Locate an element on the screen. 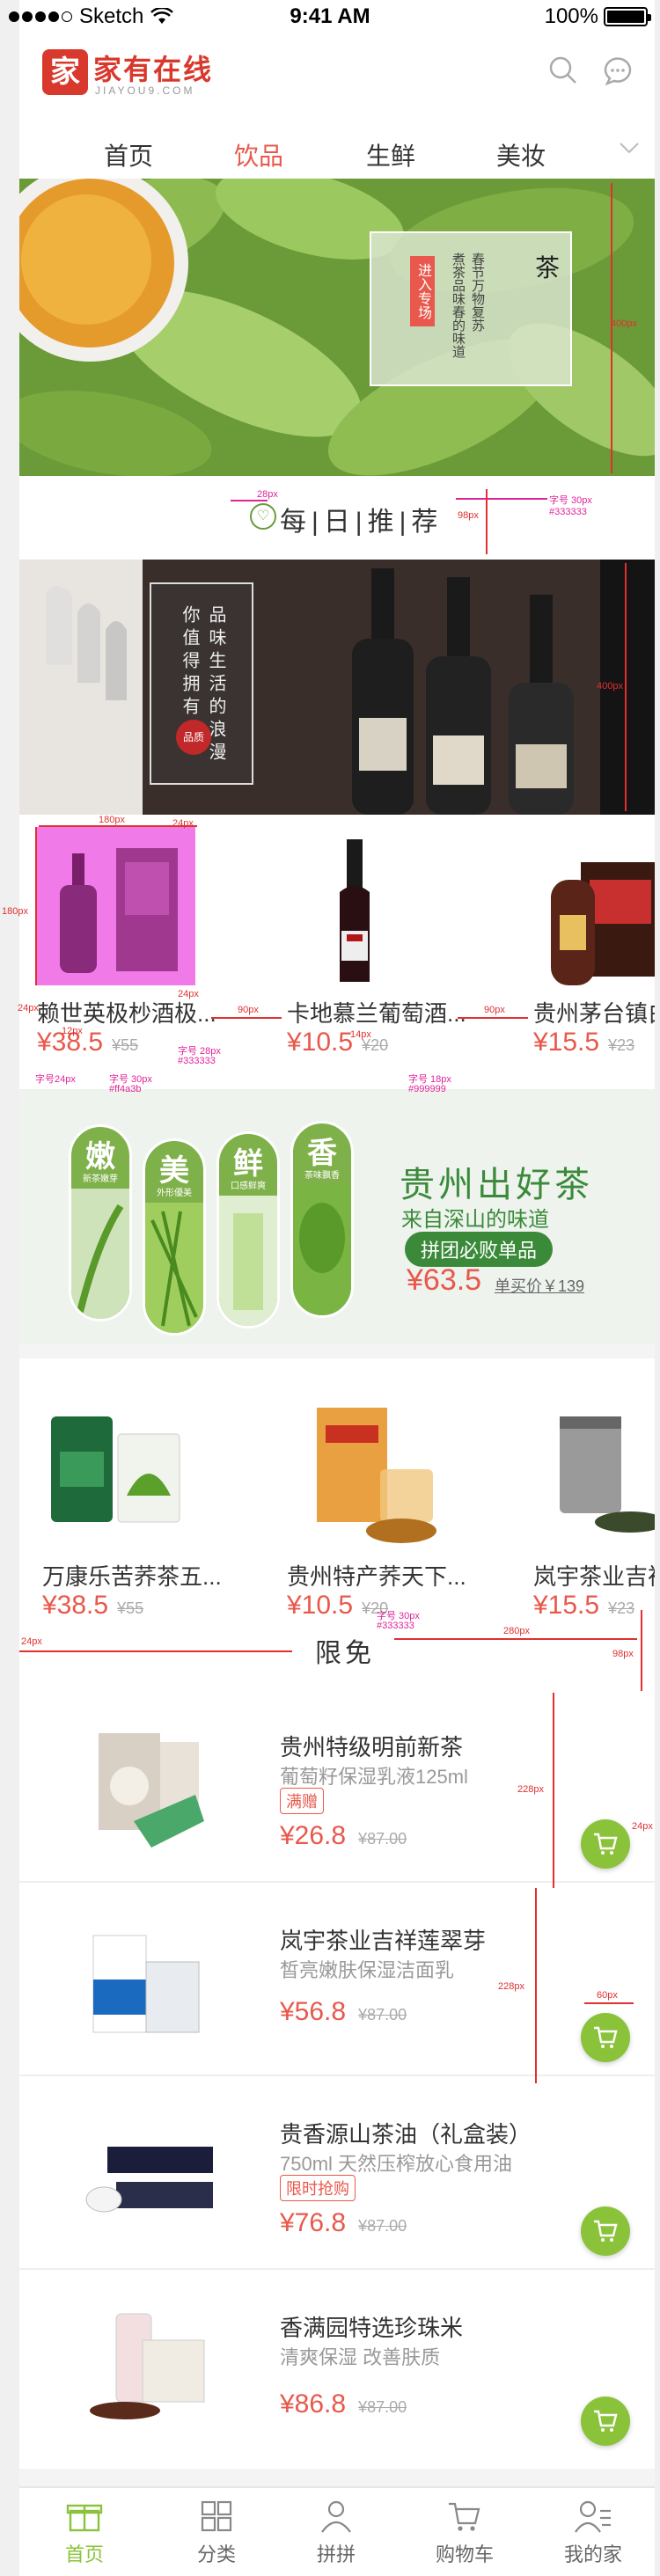 The width and height of the screenshot is (660, 2576). tab-drinks: 饮品 is located at coordinates (259, 154).